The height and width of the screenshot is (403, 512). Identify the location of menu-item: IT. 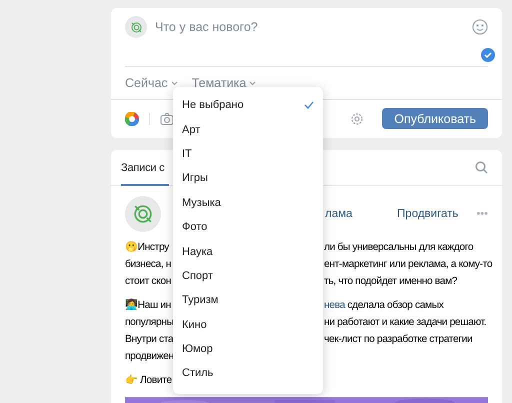
(248, 154).